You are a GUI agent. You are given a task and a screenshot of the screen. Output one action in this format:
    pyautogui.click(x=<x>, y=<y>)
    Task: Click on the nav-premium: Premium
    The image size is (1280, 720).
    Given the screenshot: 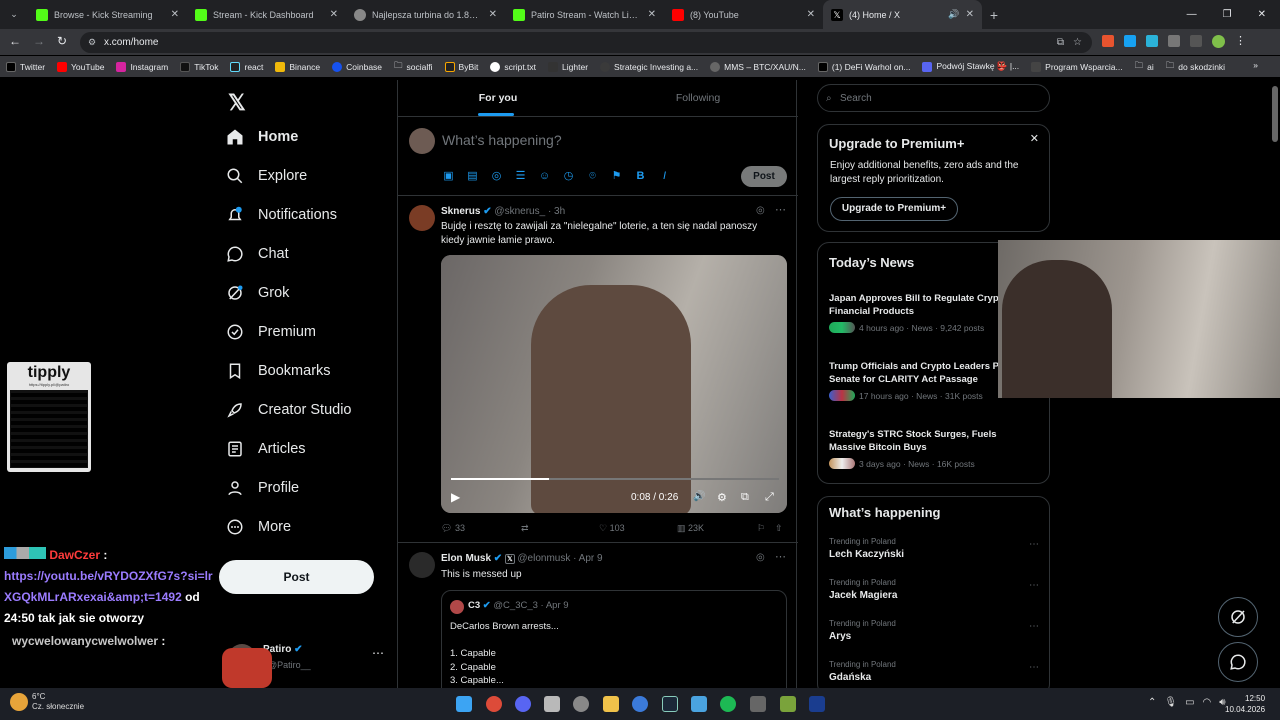 What is the action you would take?
    pyautogui.click(x=271, y=332)
    